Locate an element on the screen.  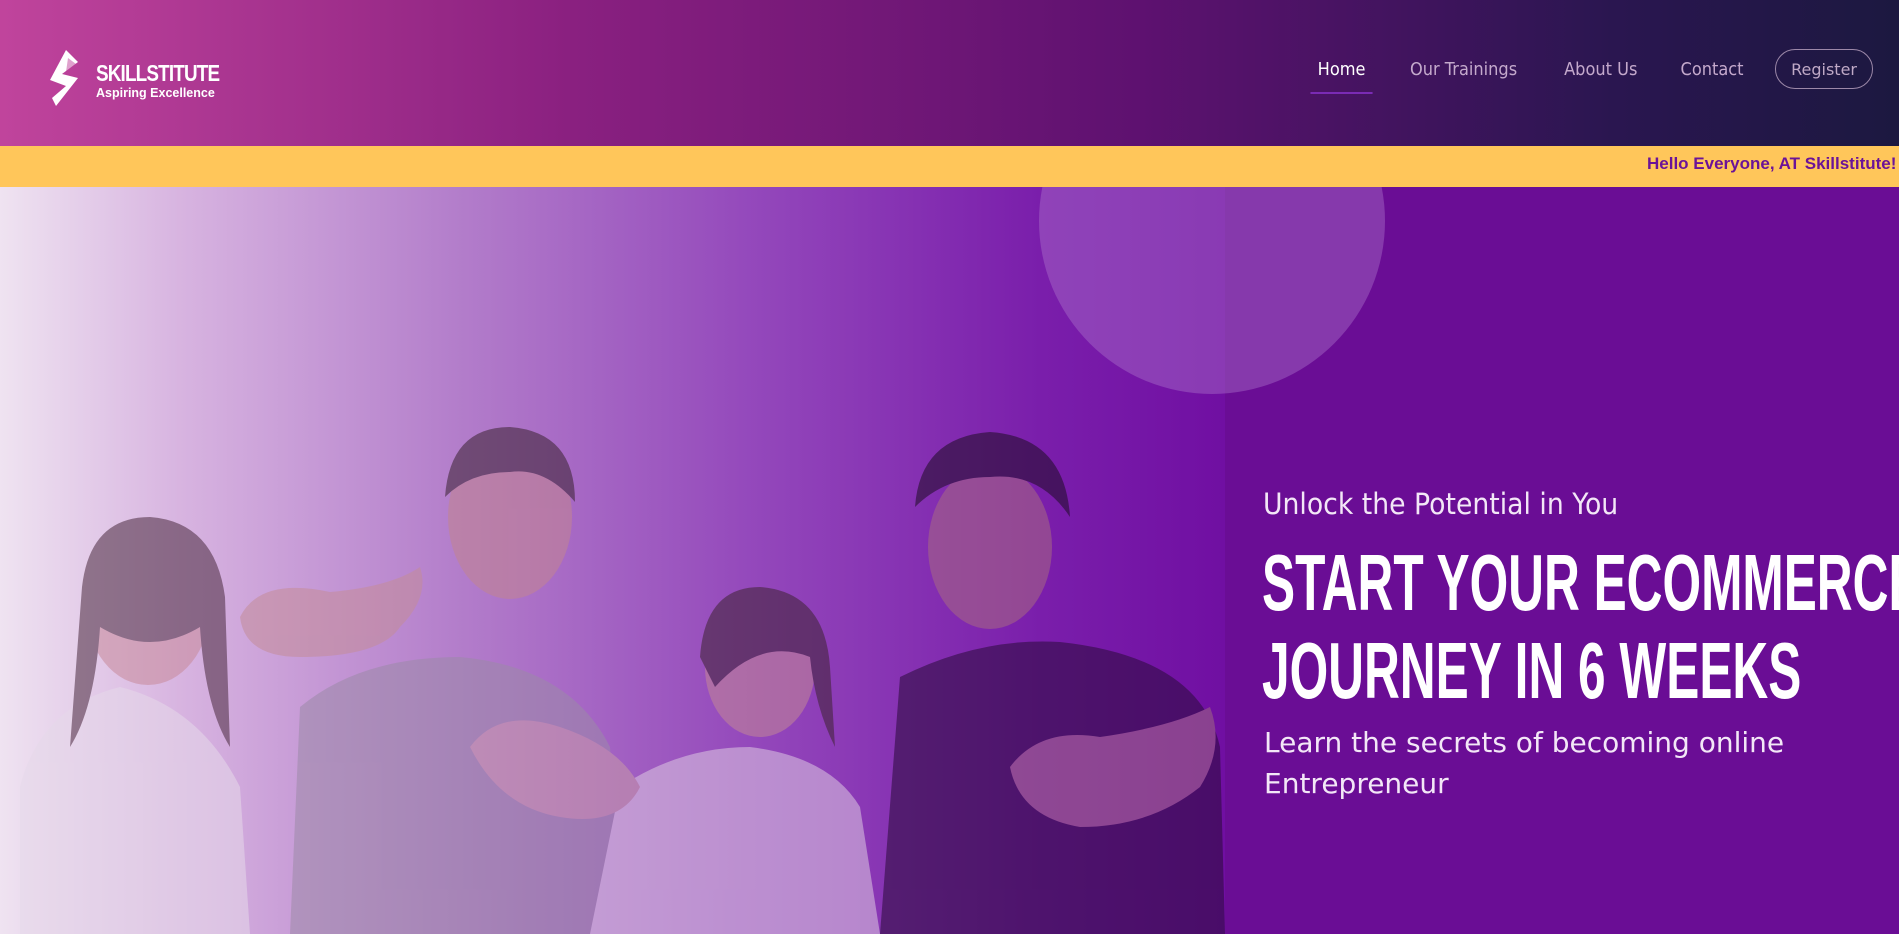
hero-subtitle: Unlock the Potential in You is located at coordinates (1441, 504).